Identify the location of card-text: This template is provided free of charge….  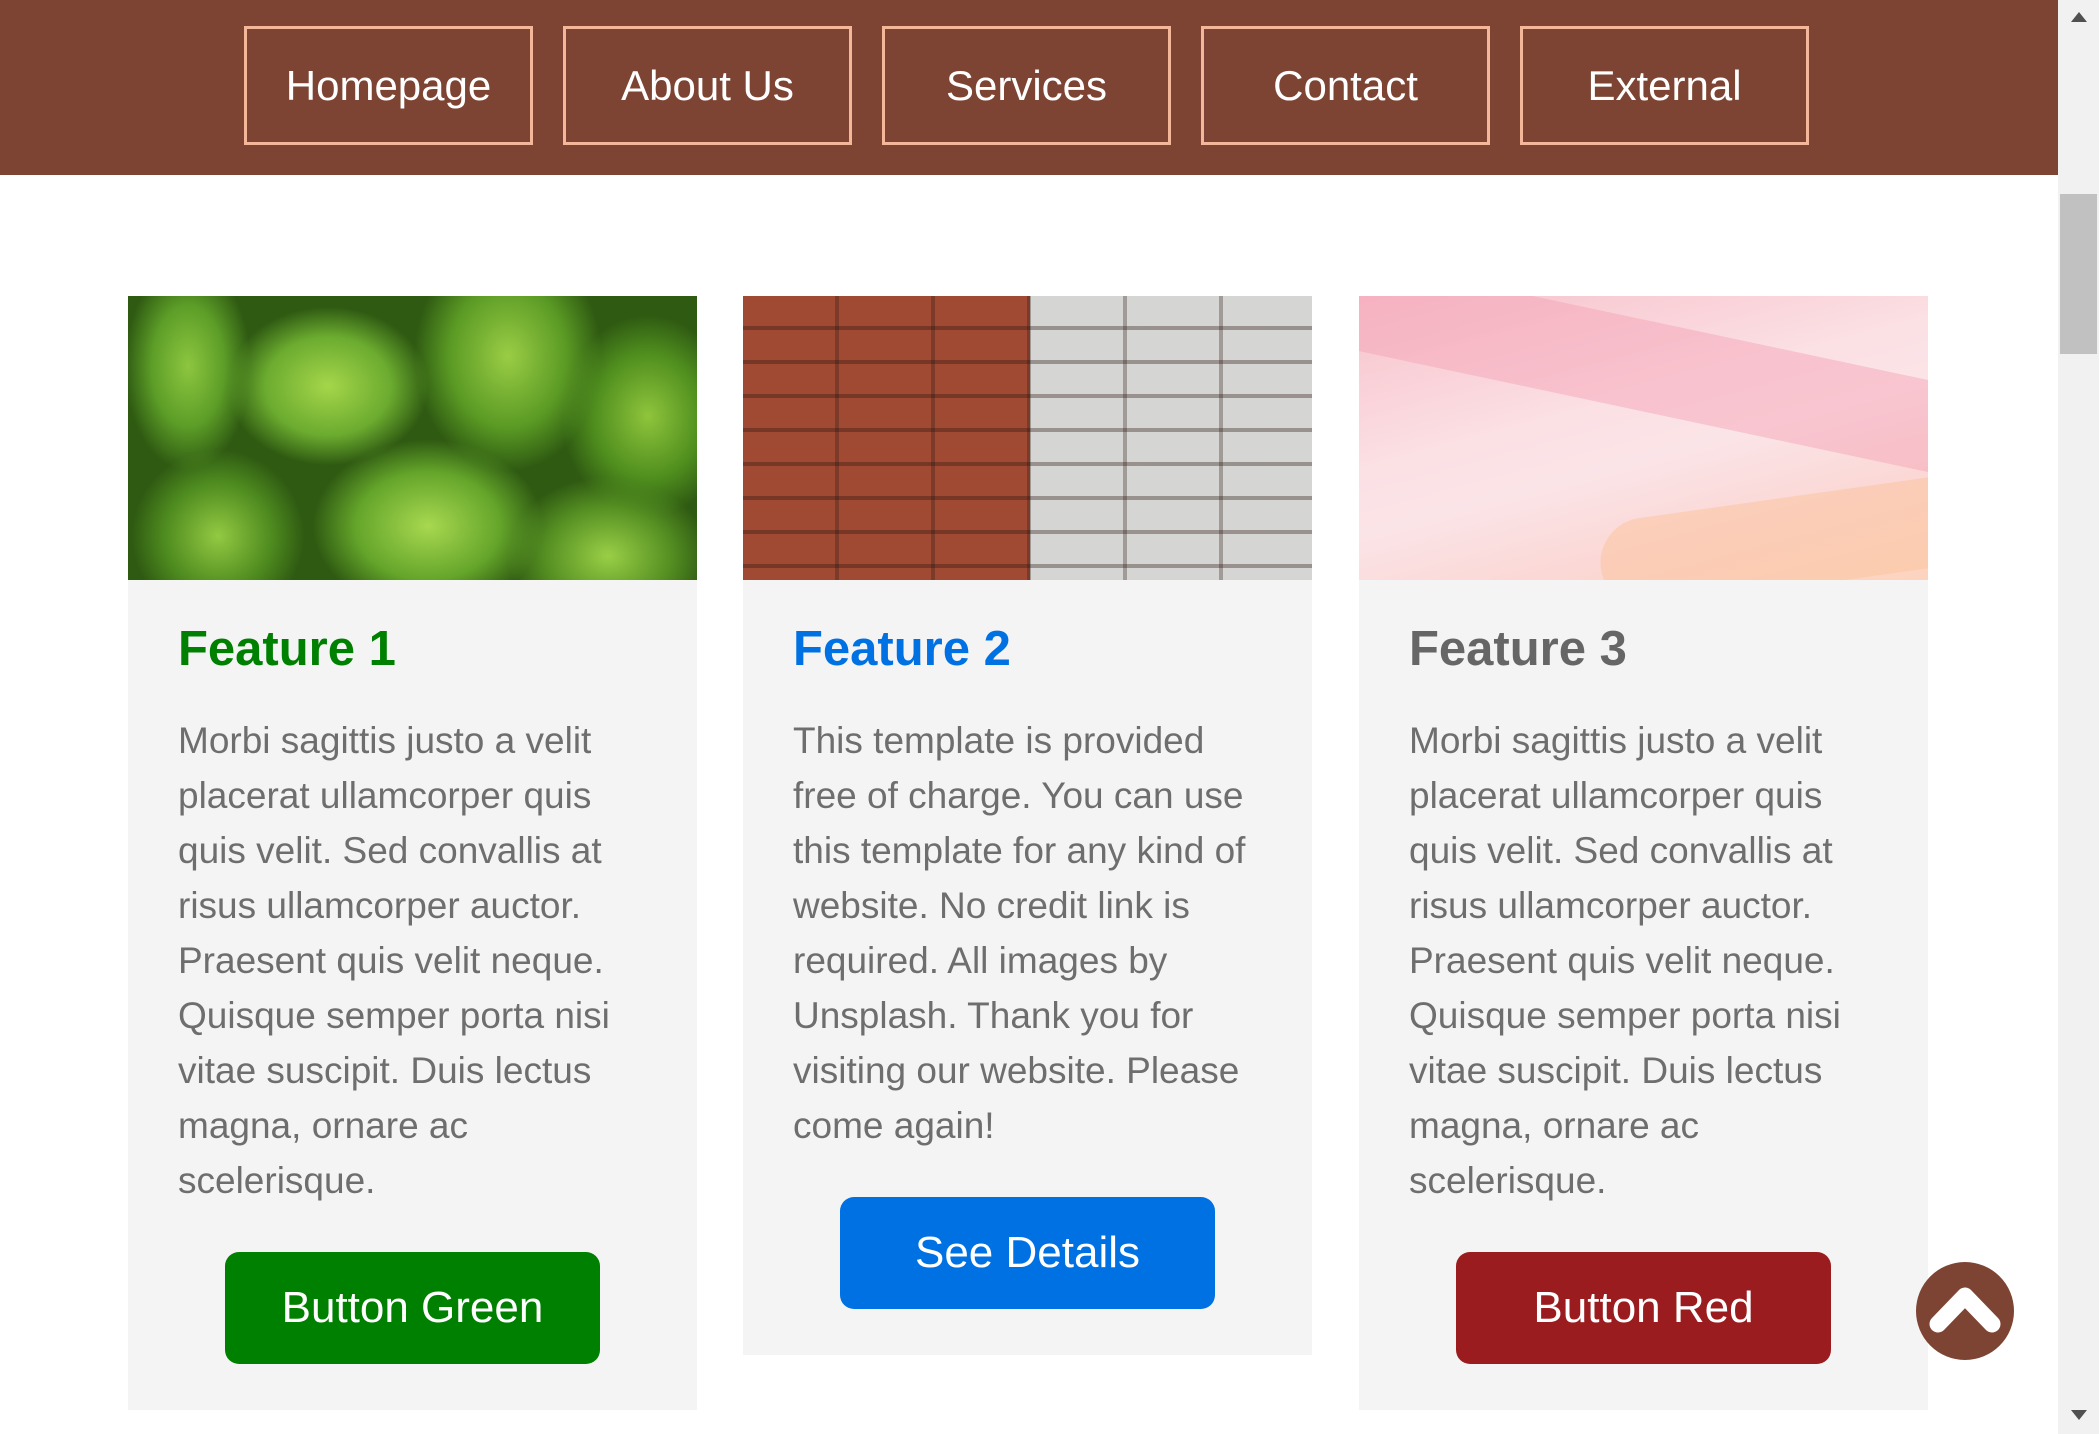
(1019, 932).